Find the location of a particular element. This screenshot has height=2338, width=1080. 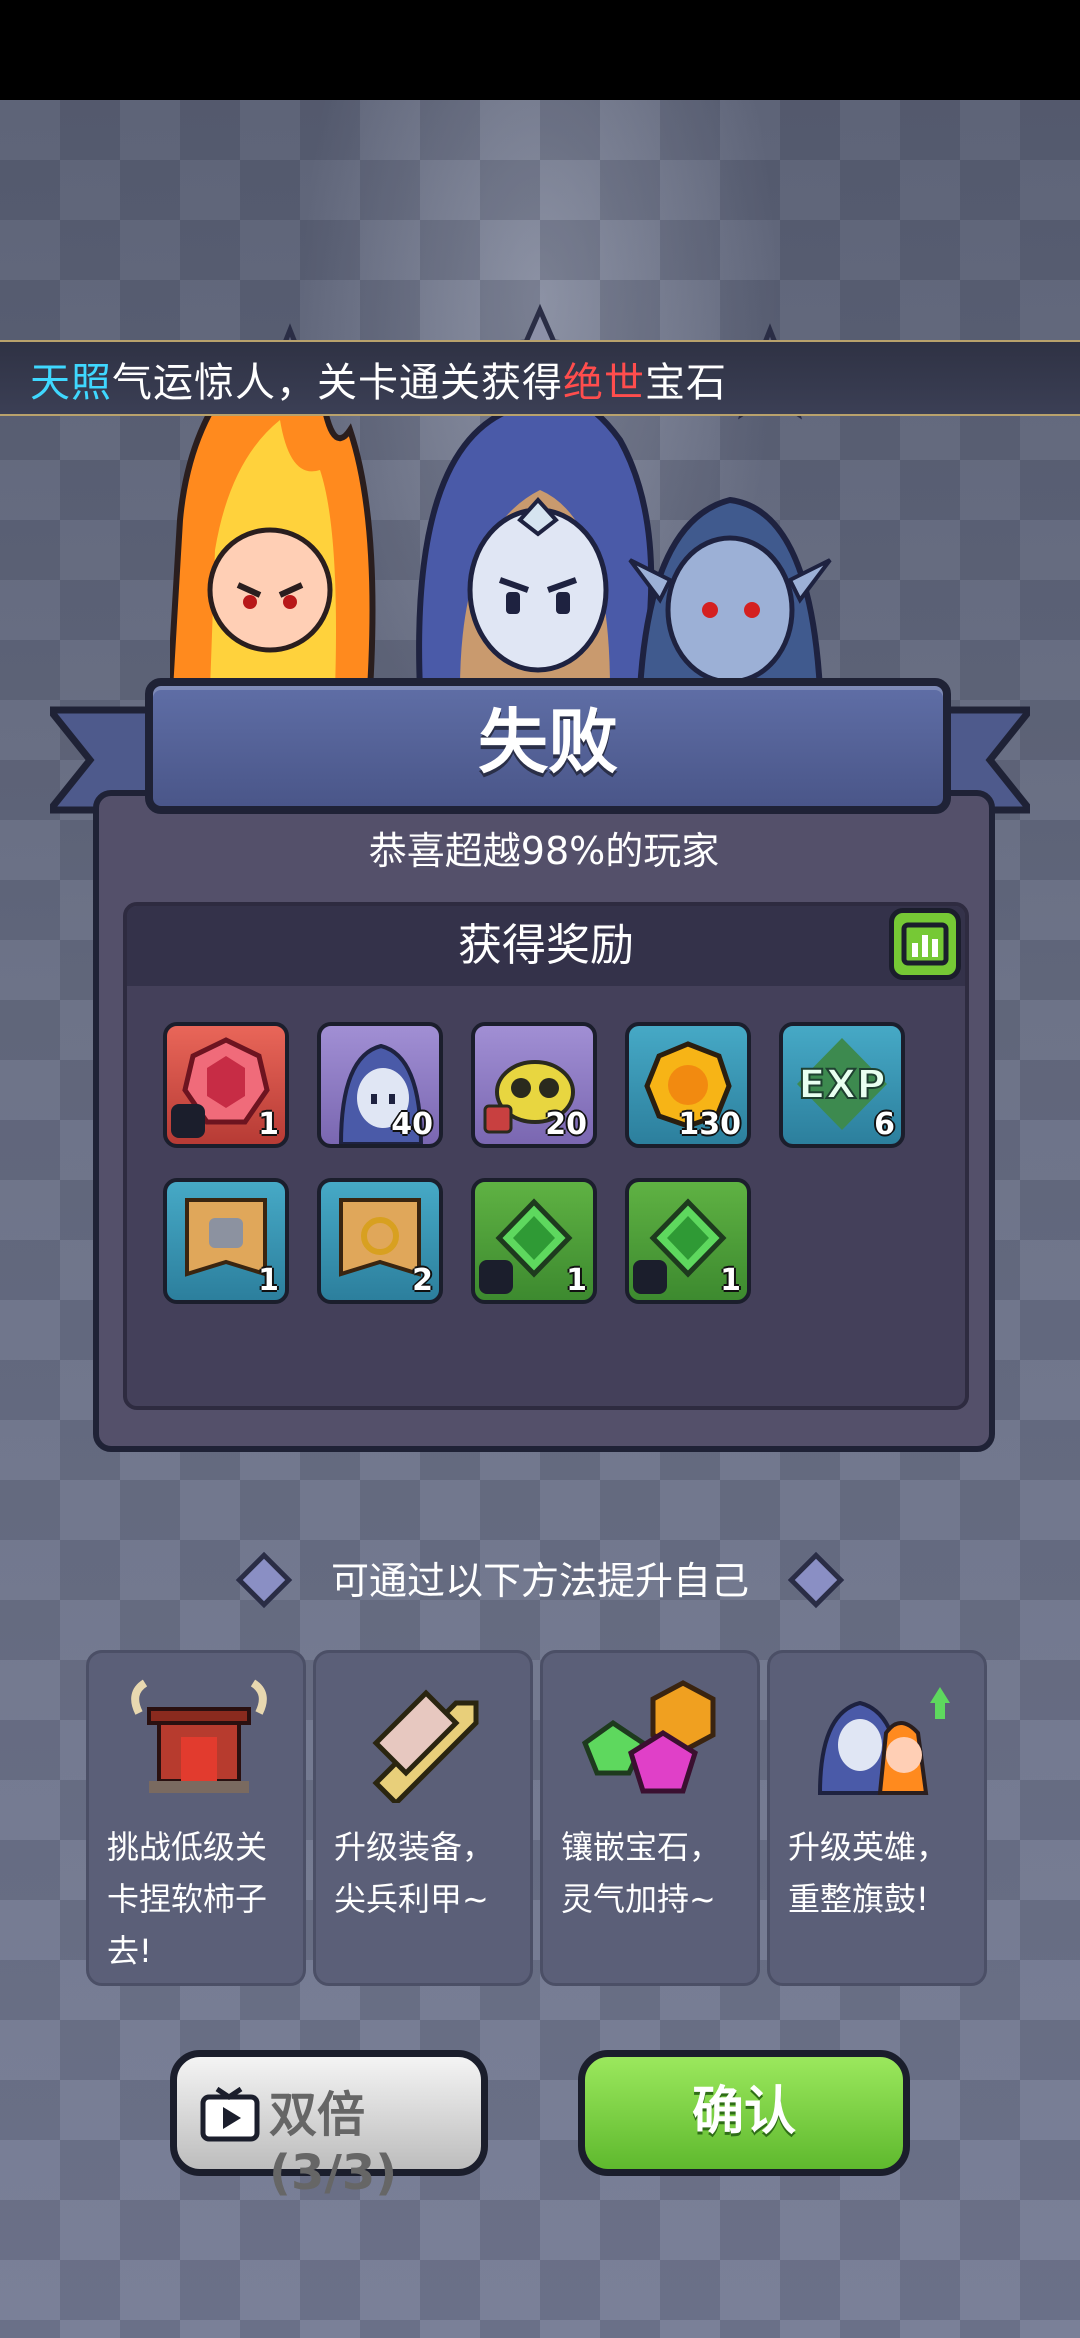

reward-qty: 6 is located at coordinates (884, 1124).